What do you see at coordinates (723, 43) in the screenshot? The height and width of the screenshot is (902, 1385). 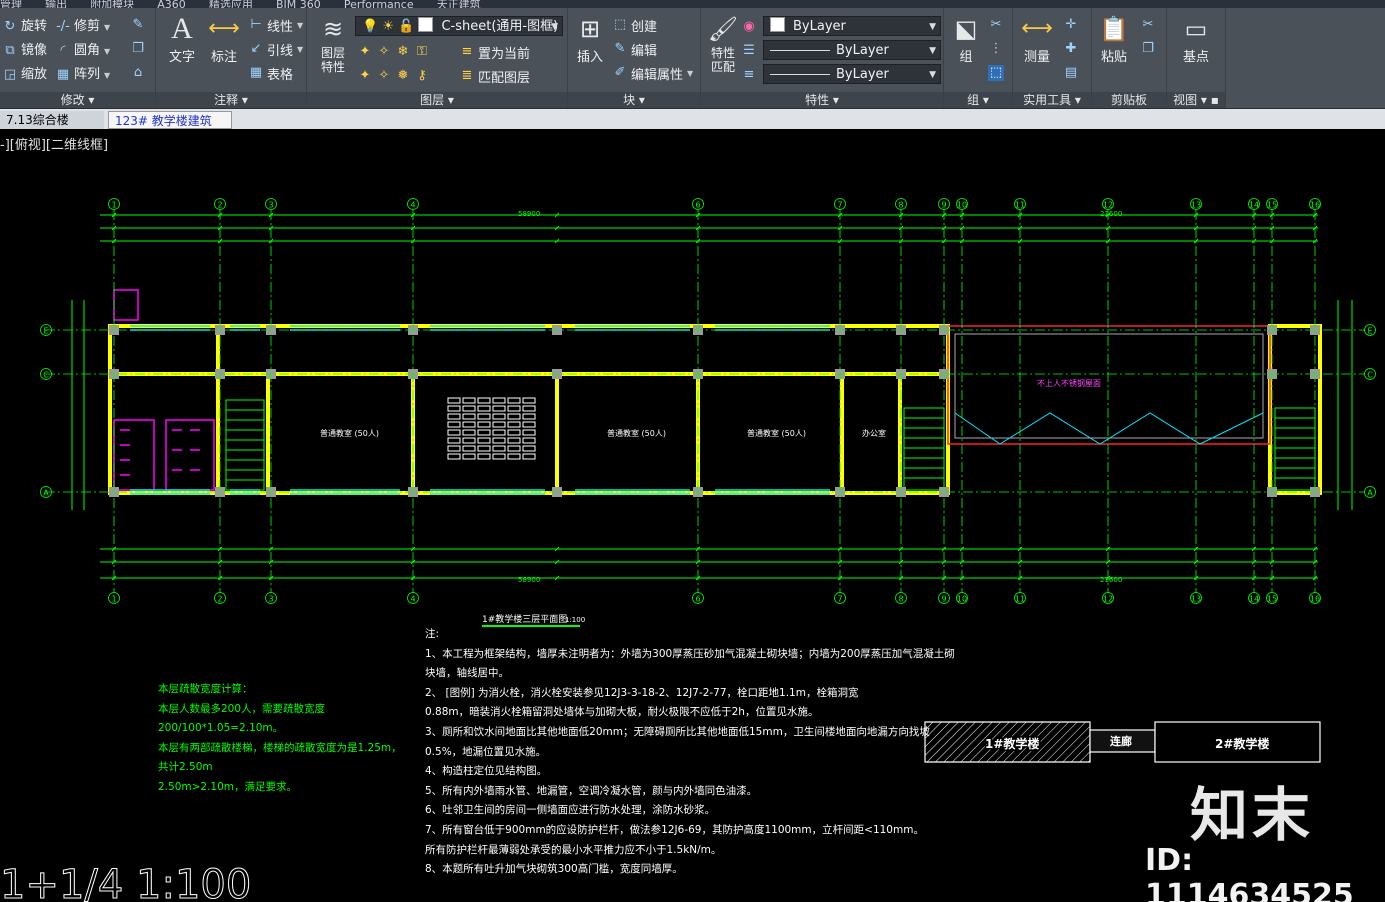 I see `match-properties-button: 🖌 特性 匹配` at bounding box center [723, 43].